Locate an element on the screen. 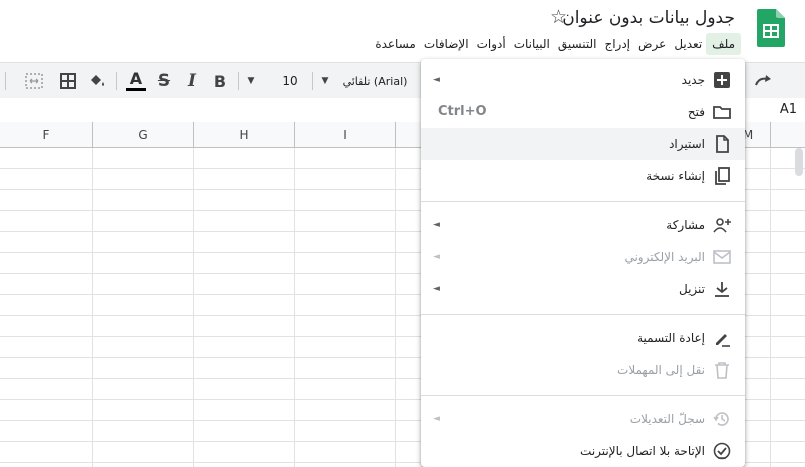 This screenshot has width=805, height=467. menu-data: البيانات is located at coordinates (532, 44).